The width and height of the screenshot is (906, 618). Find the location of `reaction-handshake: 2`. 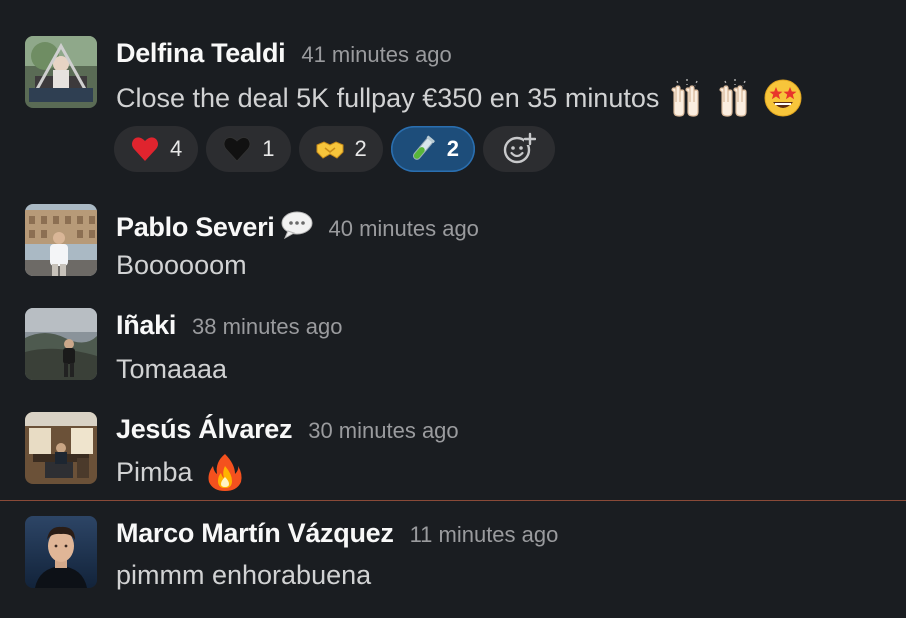

reaction-handshake: 2 is located at coordinates (340, 149).